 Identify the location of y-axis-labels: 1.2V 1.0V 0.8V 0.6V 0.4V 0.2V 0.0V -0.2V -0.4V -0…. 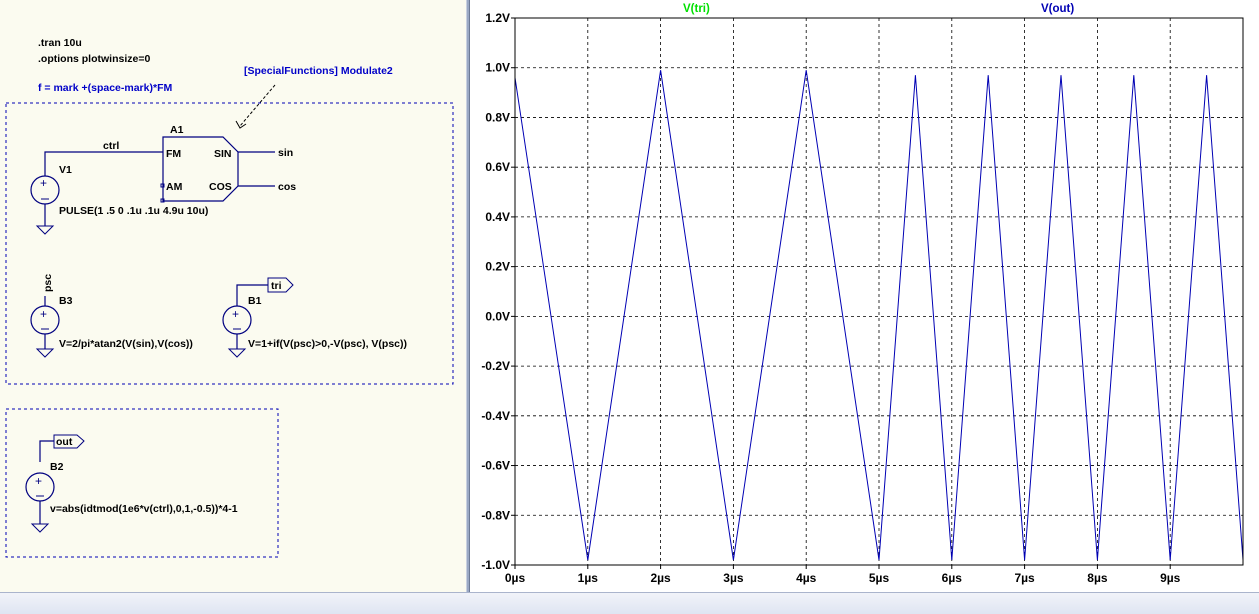
(495, 291).